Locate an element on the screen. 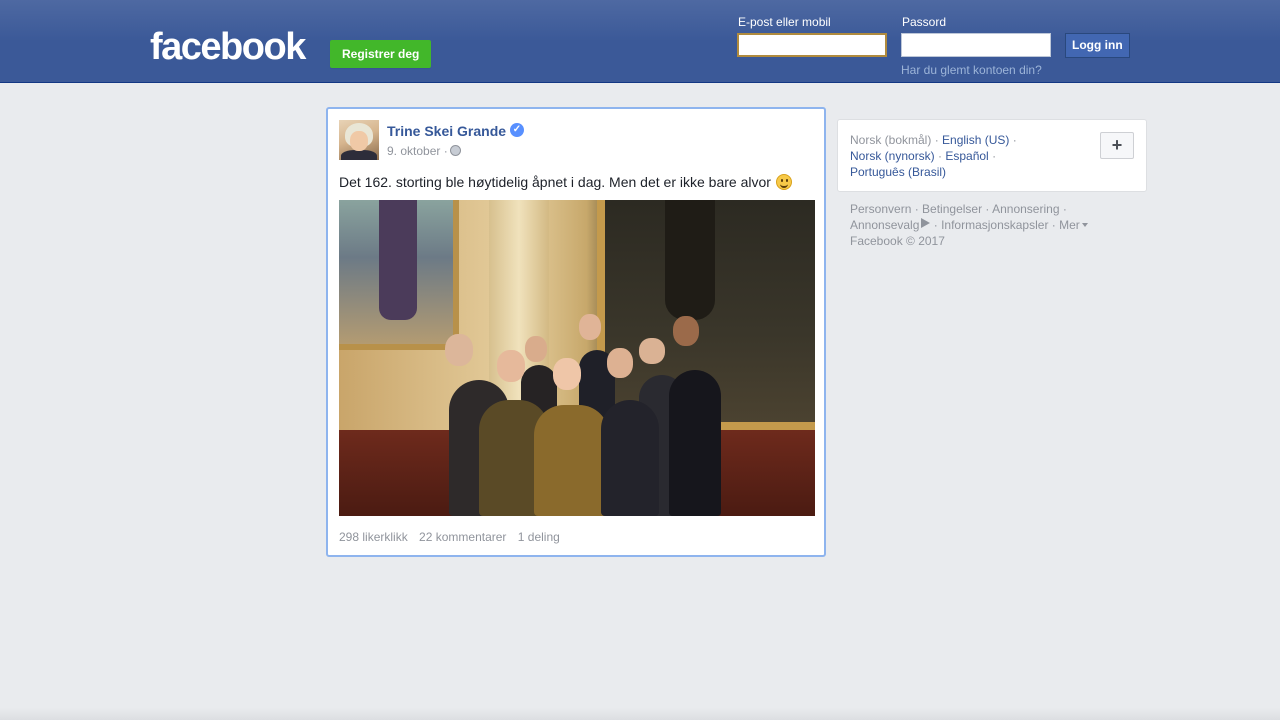 The image size is (1280, 720). login-button: Logg inn is located at coordinates (1097, 45).